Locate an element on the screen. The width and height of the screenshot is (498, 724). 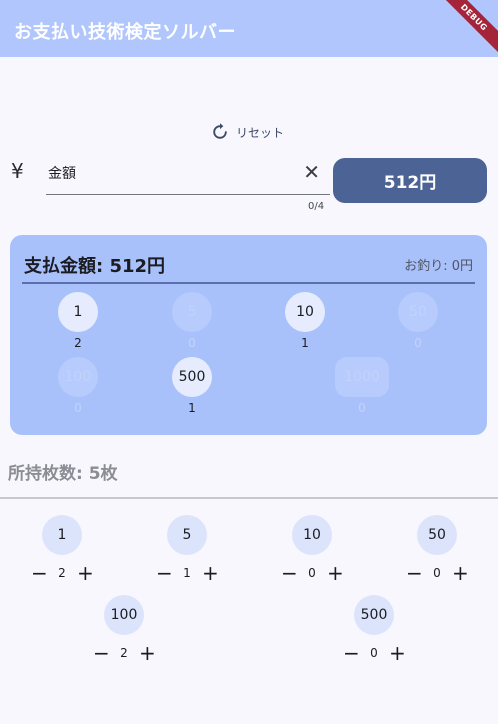
result-coin-5: 5 0 is located at coordinates (192, 321).